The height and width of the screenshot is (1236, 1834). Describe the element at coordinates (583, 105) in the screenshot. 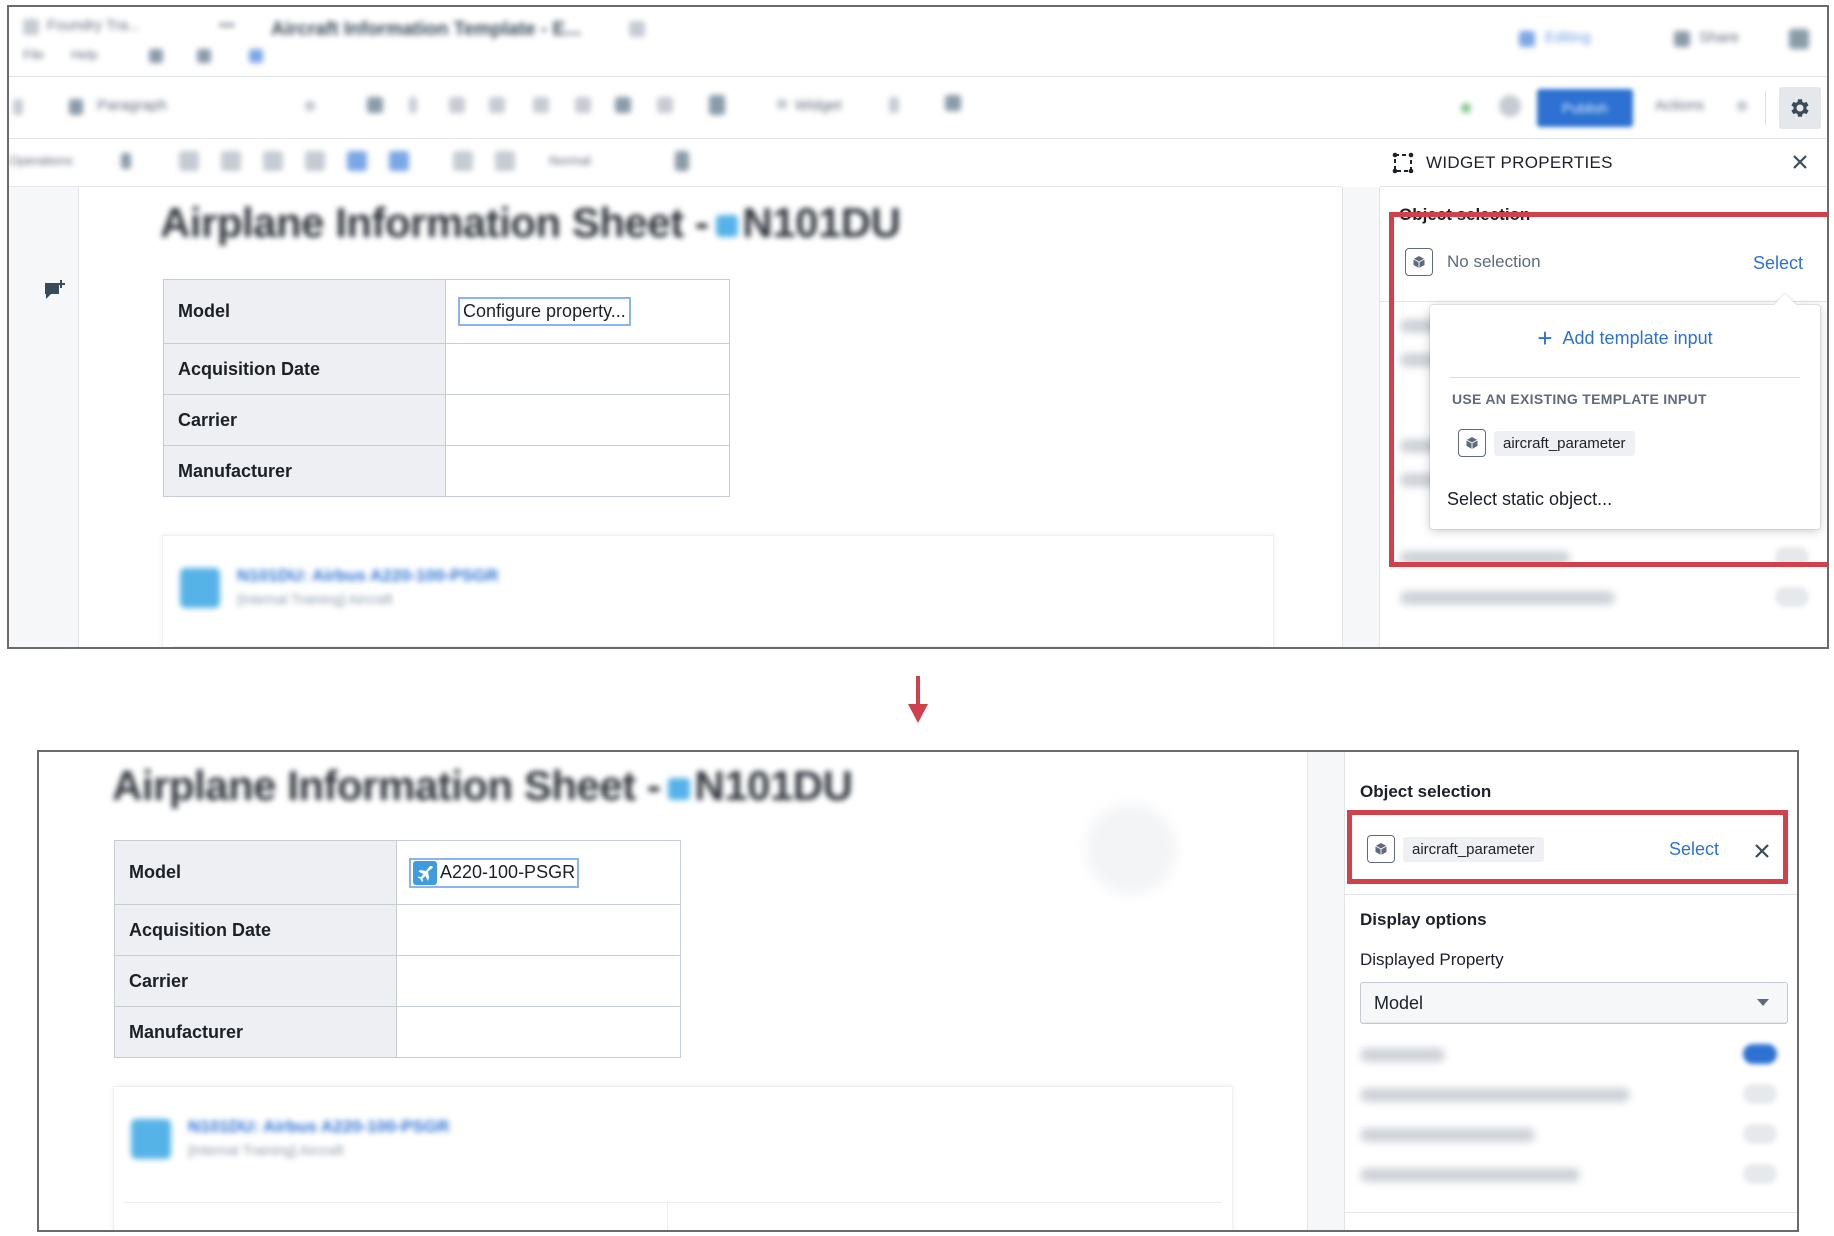

I see `link-icon` at that location.